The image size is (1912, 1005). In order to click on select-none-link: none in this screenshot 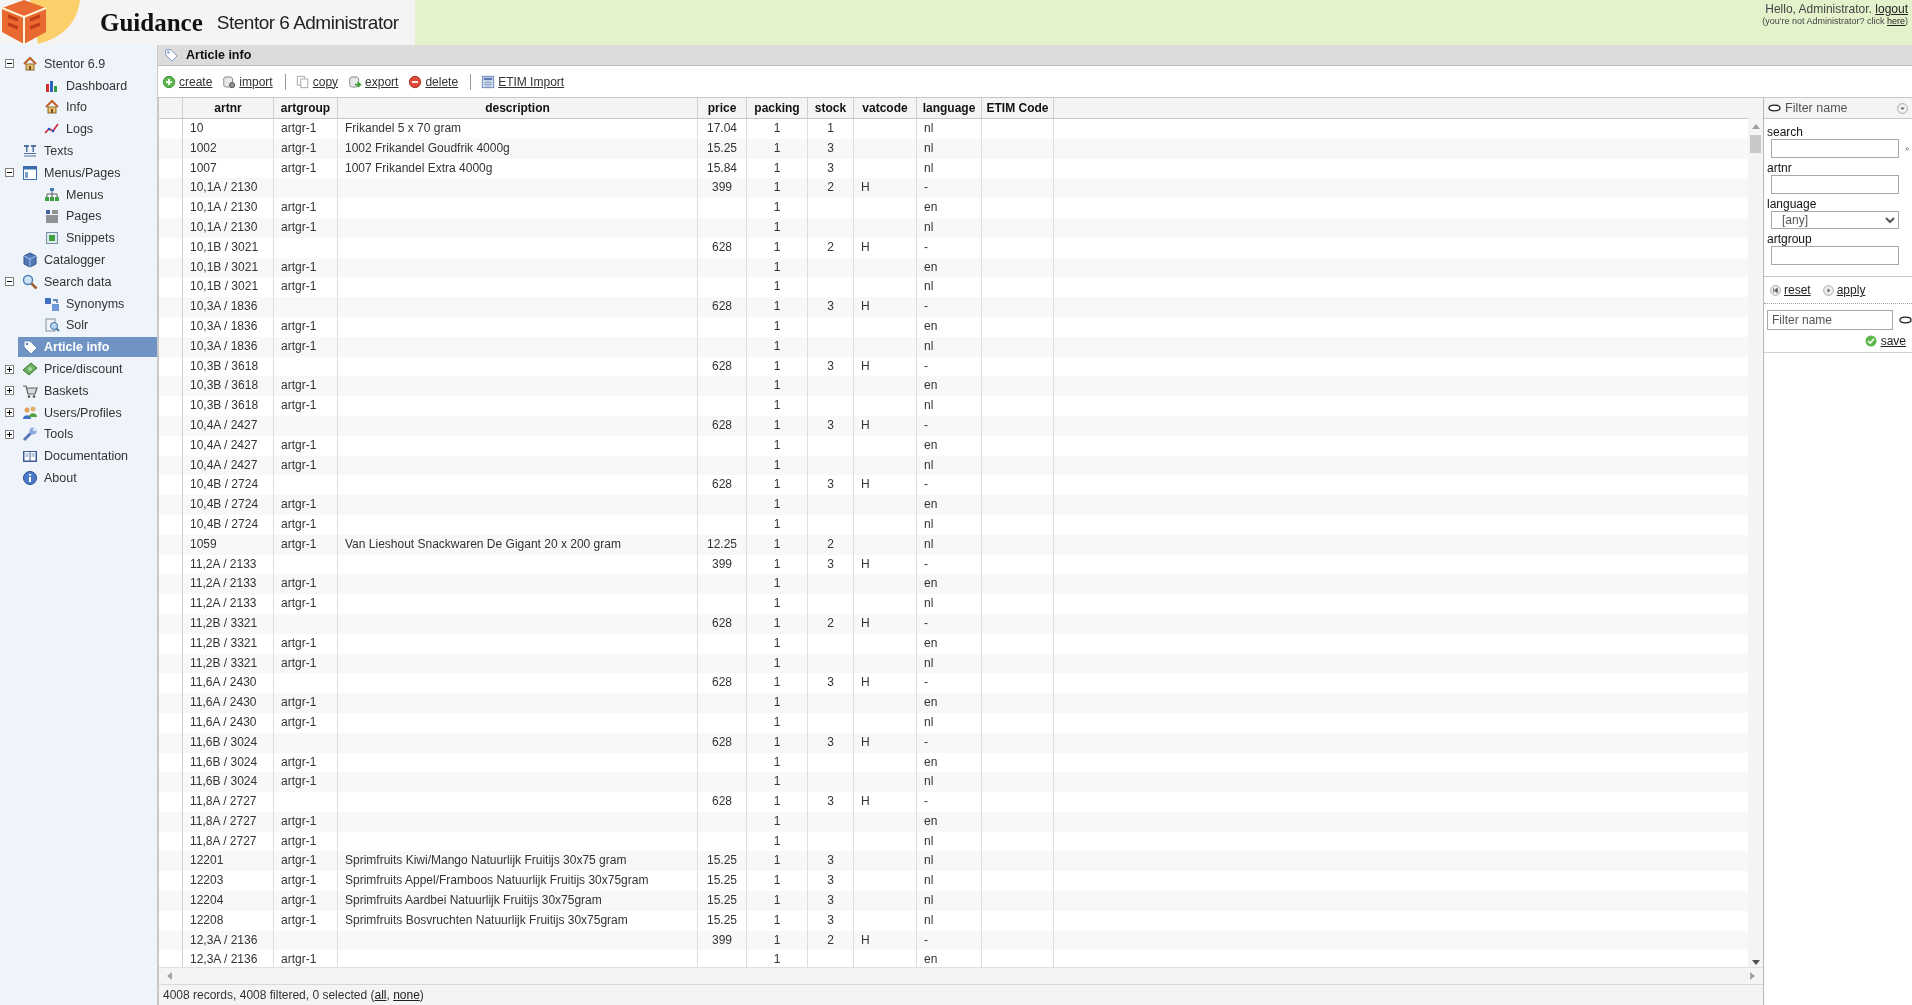, I will do `click(406, 995)`.